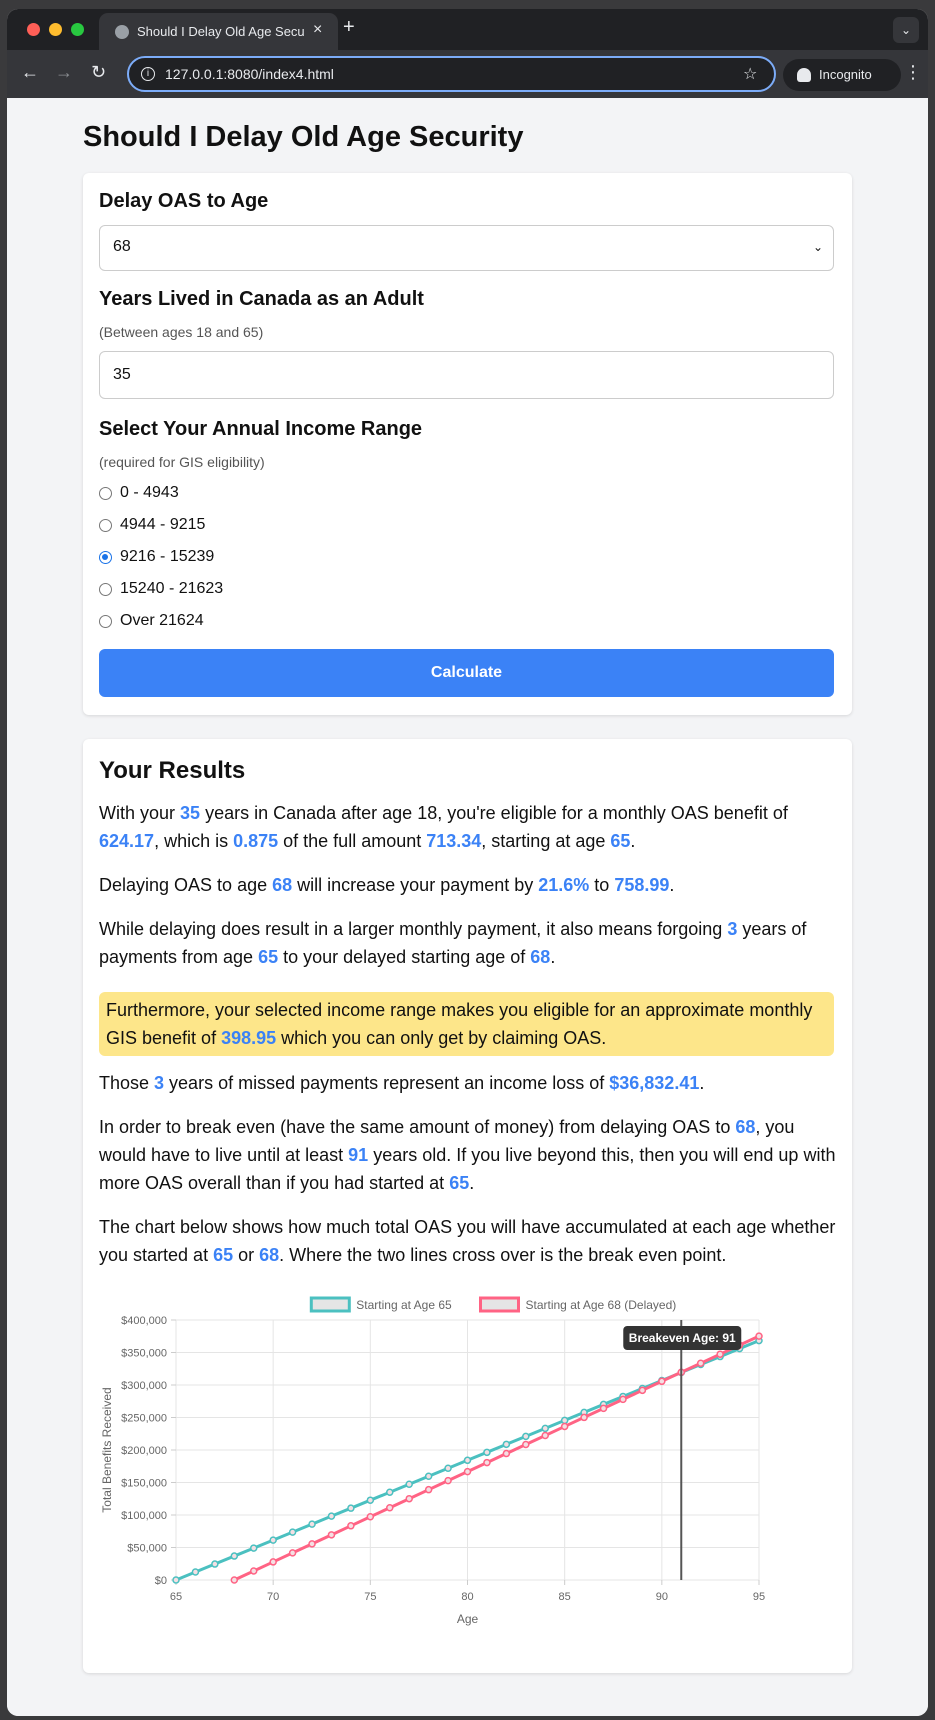  What do you see at coordinates (451, 74) in the screenshot?
I see `address-bar: i 127.0.0.1:8080/index4.html ☆` at bounding box center [451, 74].